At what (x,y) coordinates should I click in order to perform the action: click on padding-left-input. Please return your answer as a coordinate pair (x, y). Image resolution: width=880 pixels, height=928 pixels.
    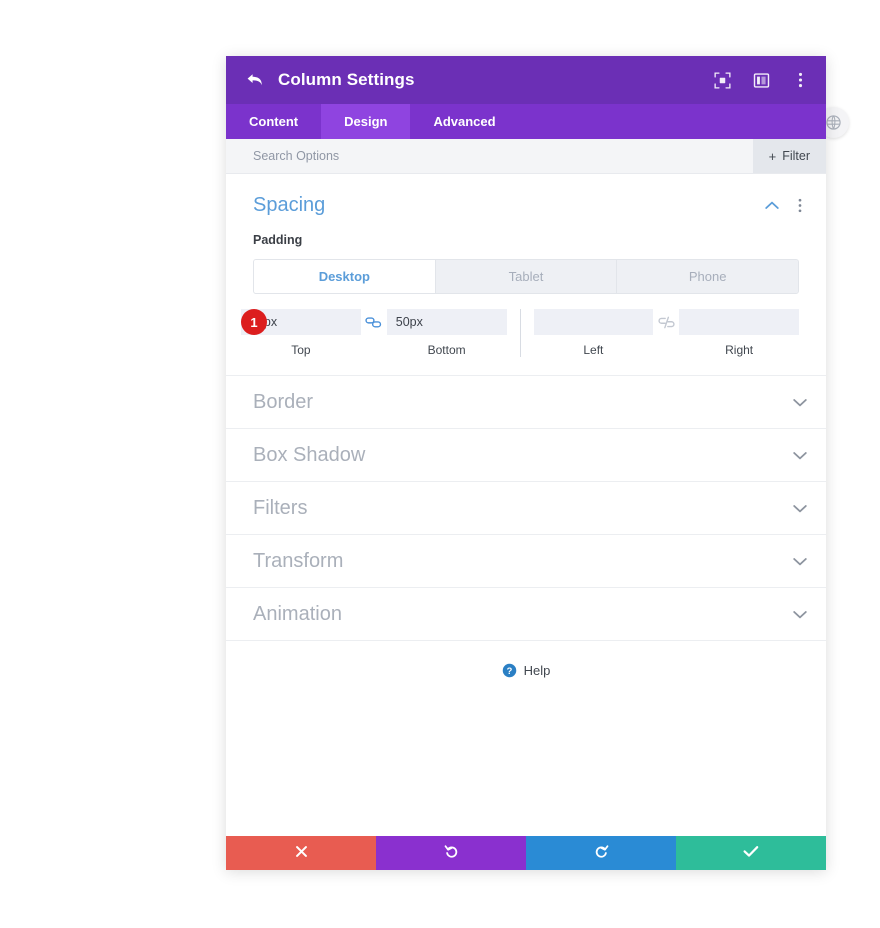
    Looking at the image, I should click on (593, 322).